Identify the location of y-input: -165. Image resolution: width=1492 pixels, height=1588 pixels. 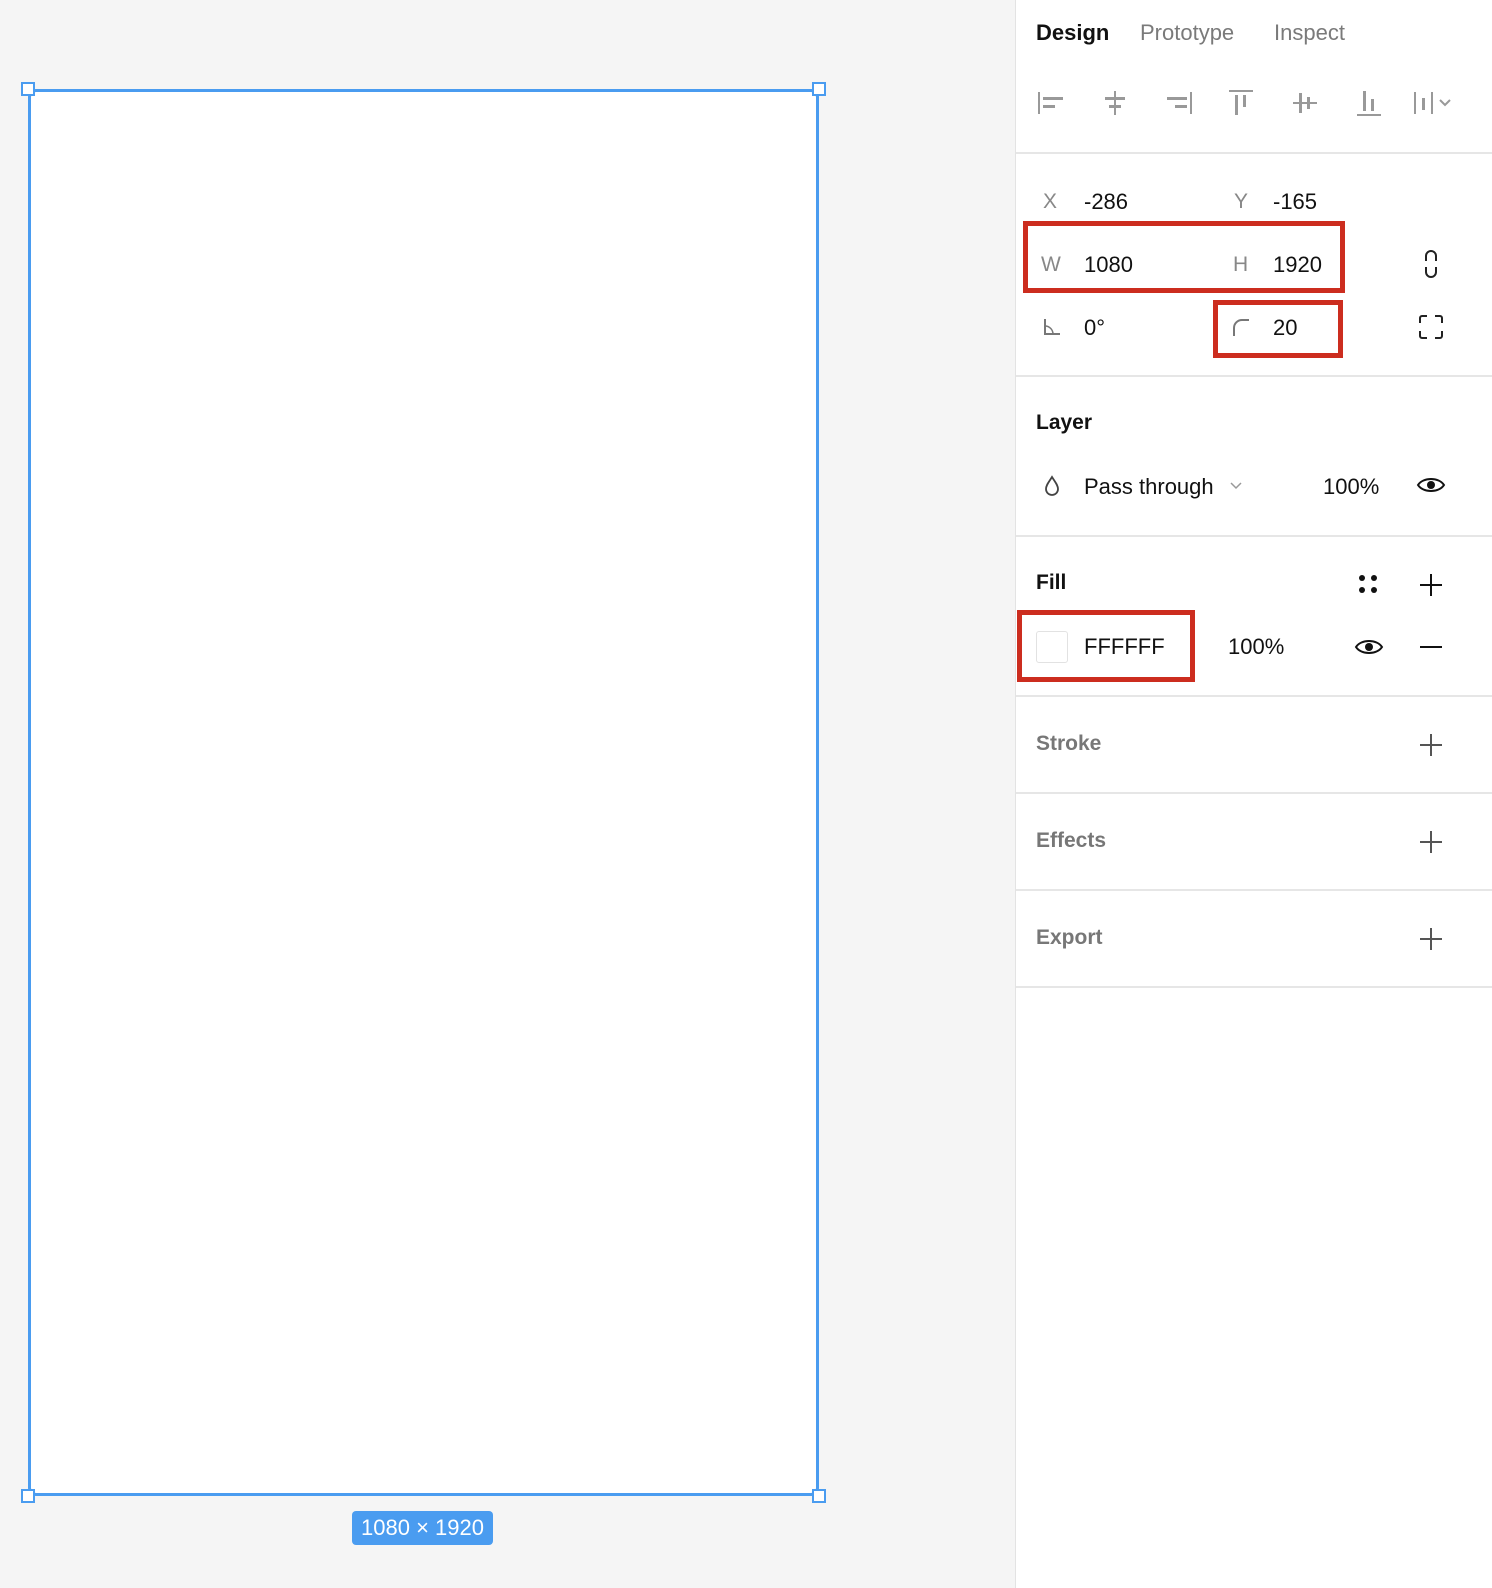
(1295, 202).